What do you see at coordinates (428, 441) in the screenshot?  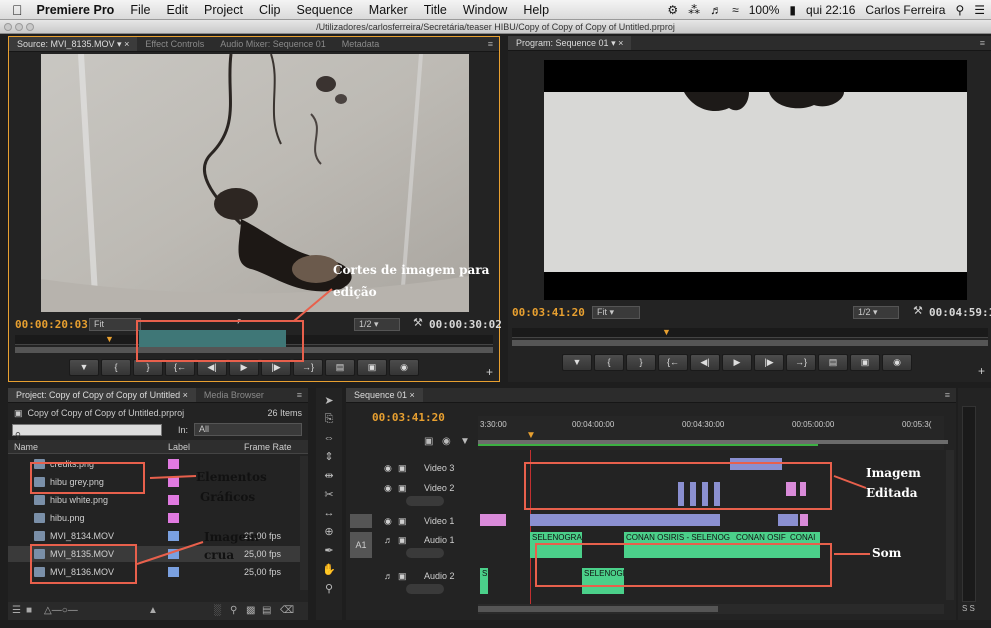 I see `snap-icon: ▣` at bounding box center [428, 441].